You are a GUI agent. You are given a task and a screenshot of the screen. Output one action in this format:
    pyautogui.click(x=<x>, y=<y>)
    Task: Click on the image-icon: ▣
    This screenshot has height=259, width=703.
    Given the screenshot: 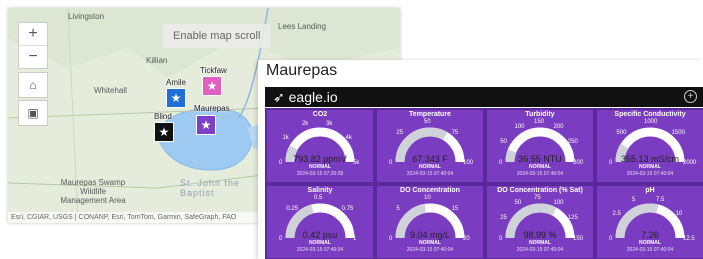 What is the action you would take?
    pyautogui.click(x=33, y=113)
    